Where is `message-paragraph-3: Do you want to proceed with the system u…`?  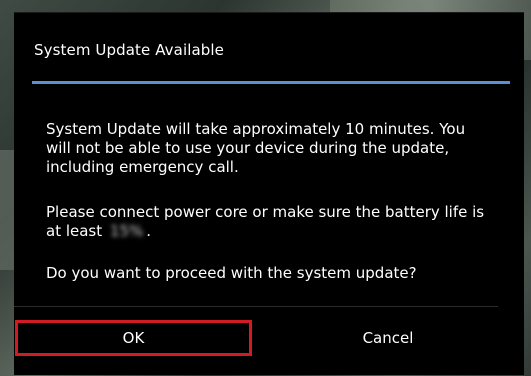
message-paragraph-3: Do you want to proceed with the system u… is located at coordinates (231, 273).